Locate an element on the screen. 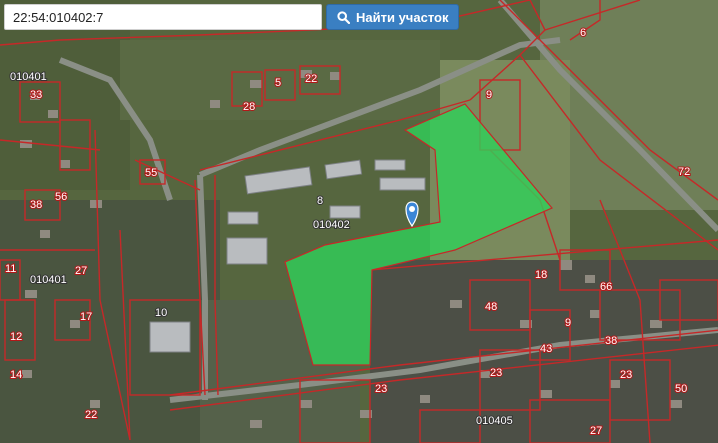  block-label-4: 8 is located at coordinates (320, 201).